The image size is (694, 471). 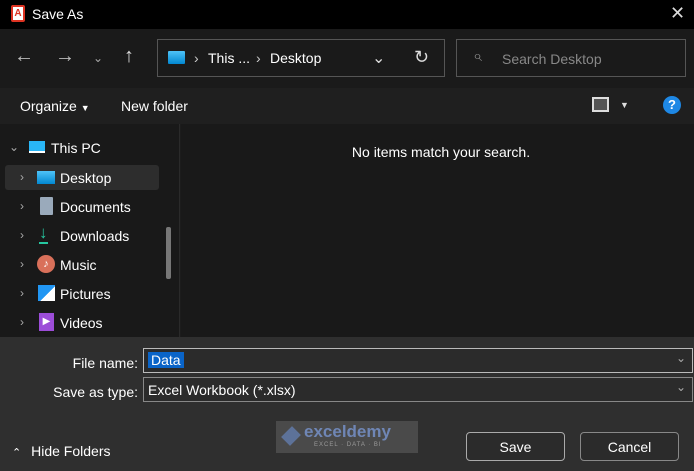 I want to click on sidebar-item-downloads: › ↓ Downloads, so click(x=82, y=235).